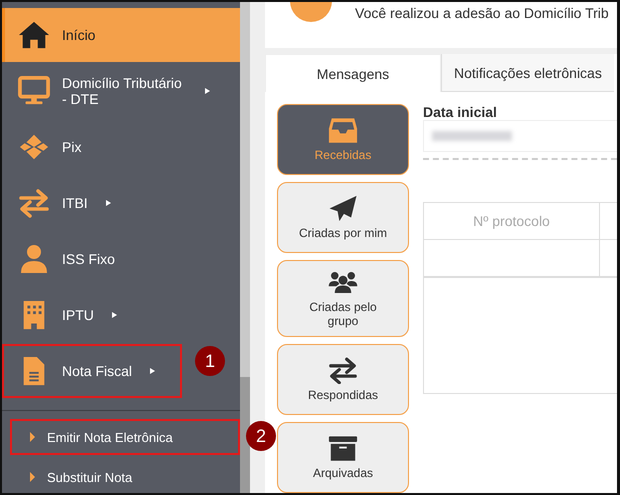 Image resolution: width=620 pixels, height=495 pixels. What do you see at coordinates (343, 448) in the screenshot?
I see `archive-box-icon` at bounding box center [343, 448].